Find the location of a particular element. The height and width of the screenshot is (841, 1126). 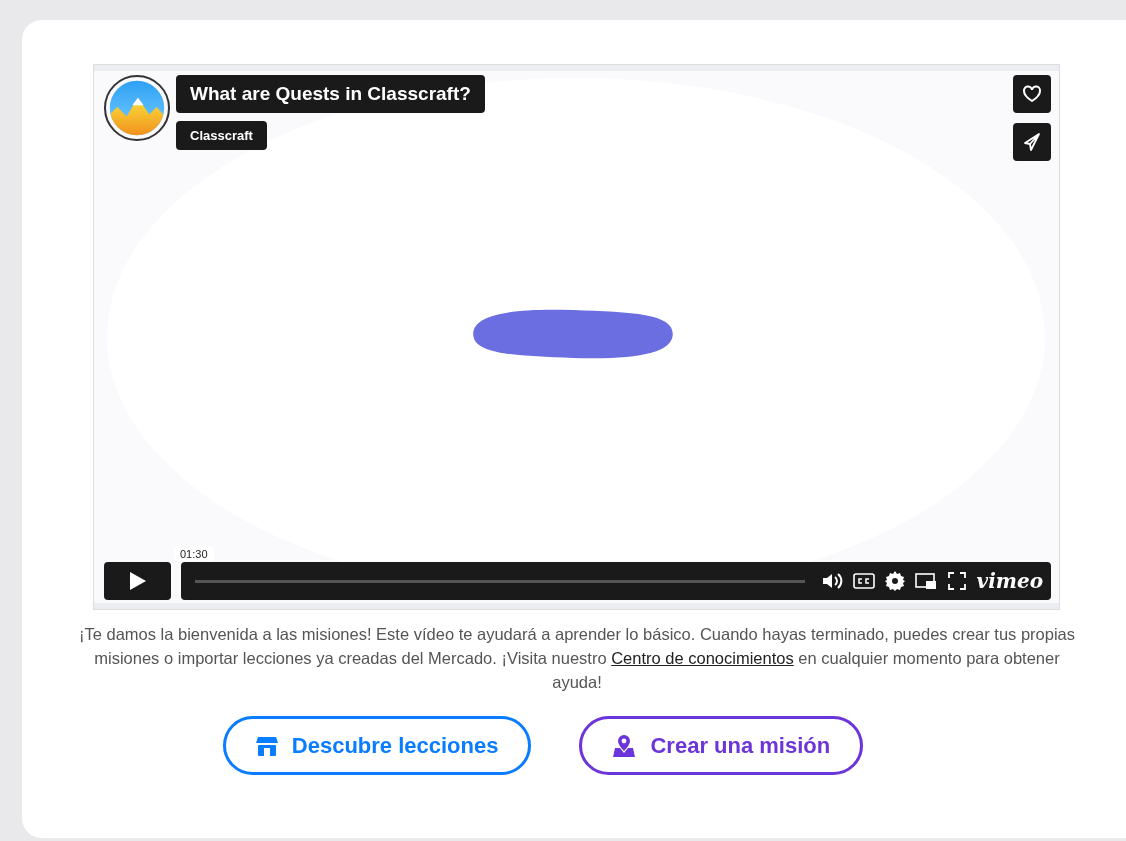

volume-icon is located at coordinates (831, 581).